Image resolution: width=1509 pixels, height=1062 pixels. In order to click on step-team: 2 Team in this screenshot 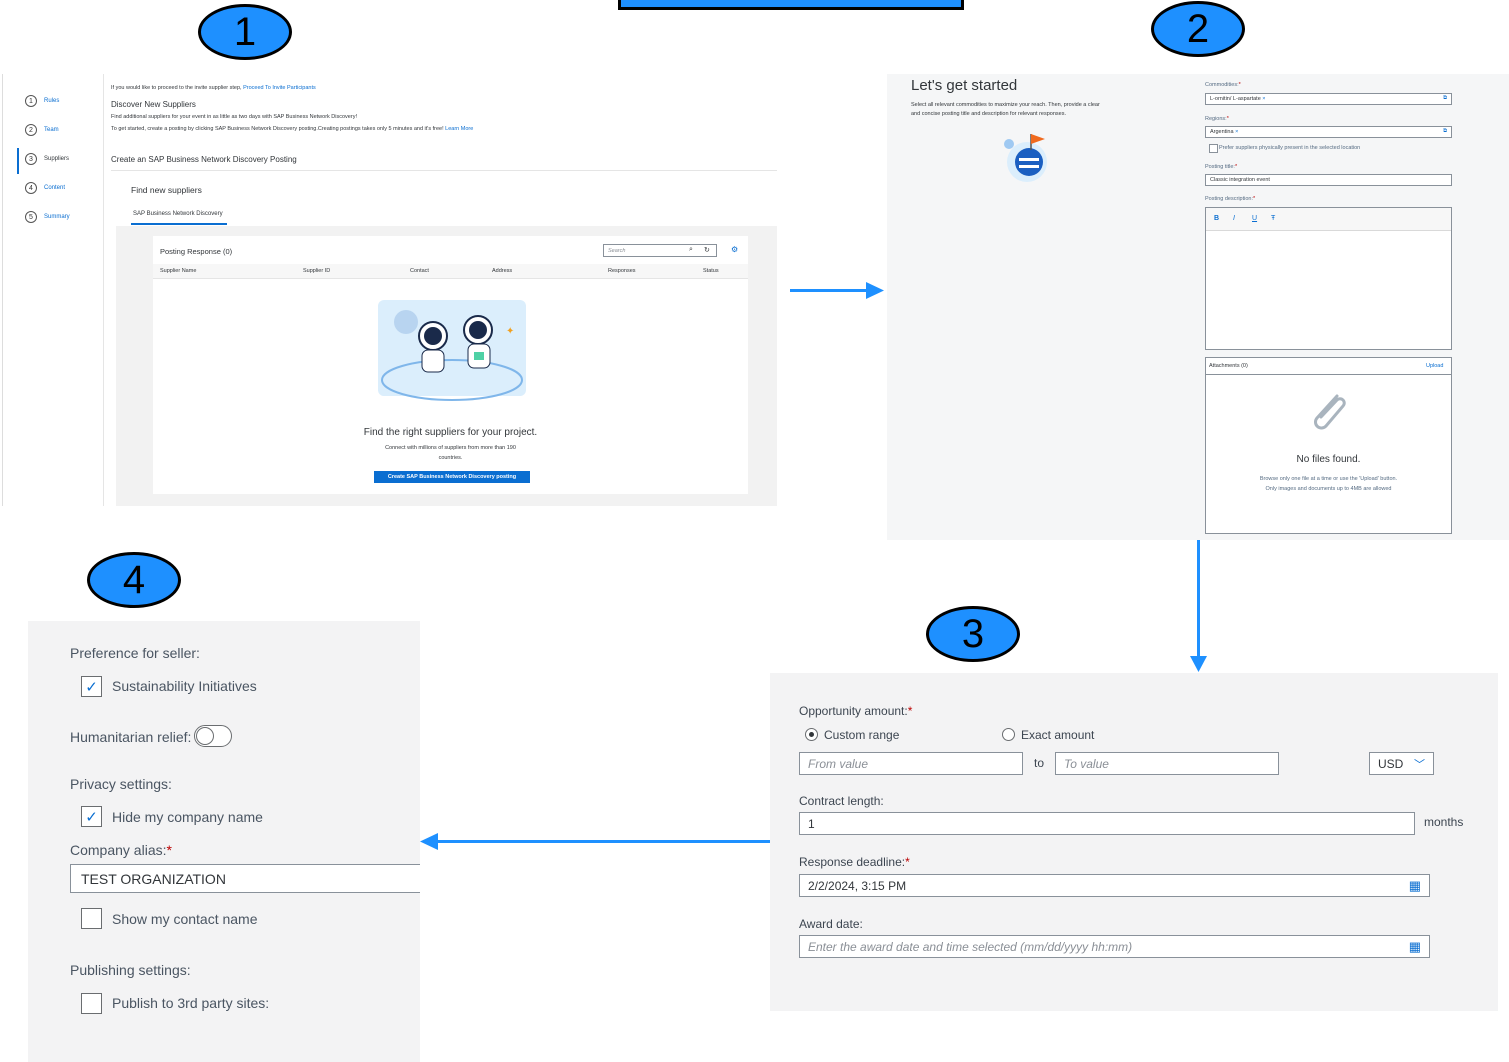, I will do `click(42, 130)`.